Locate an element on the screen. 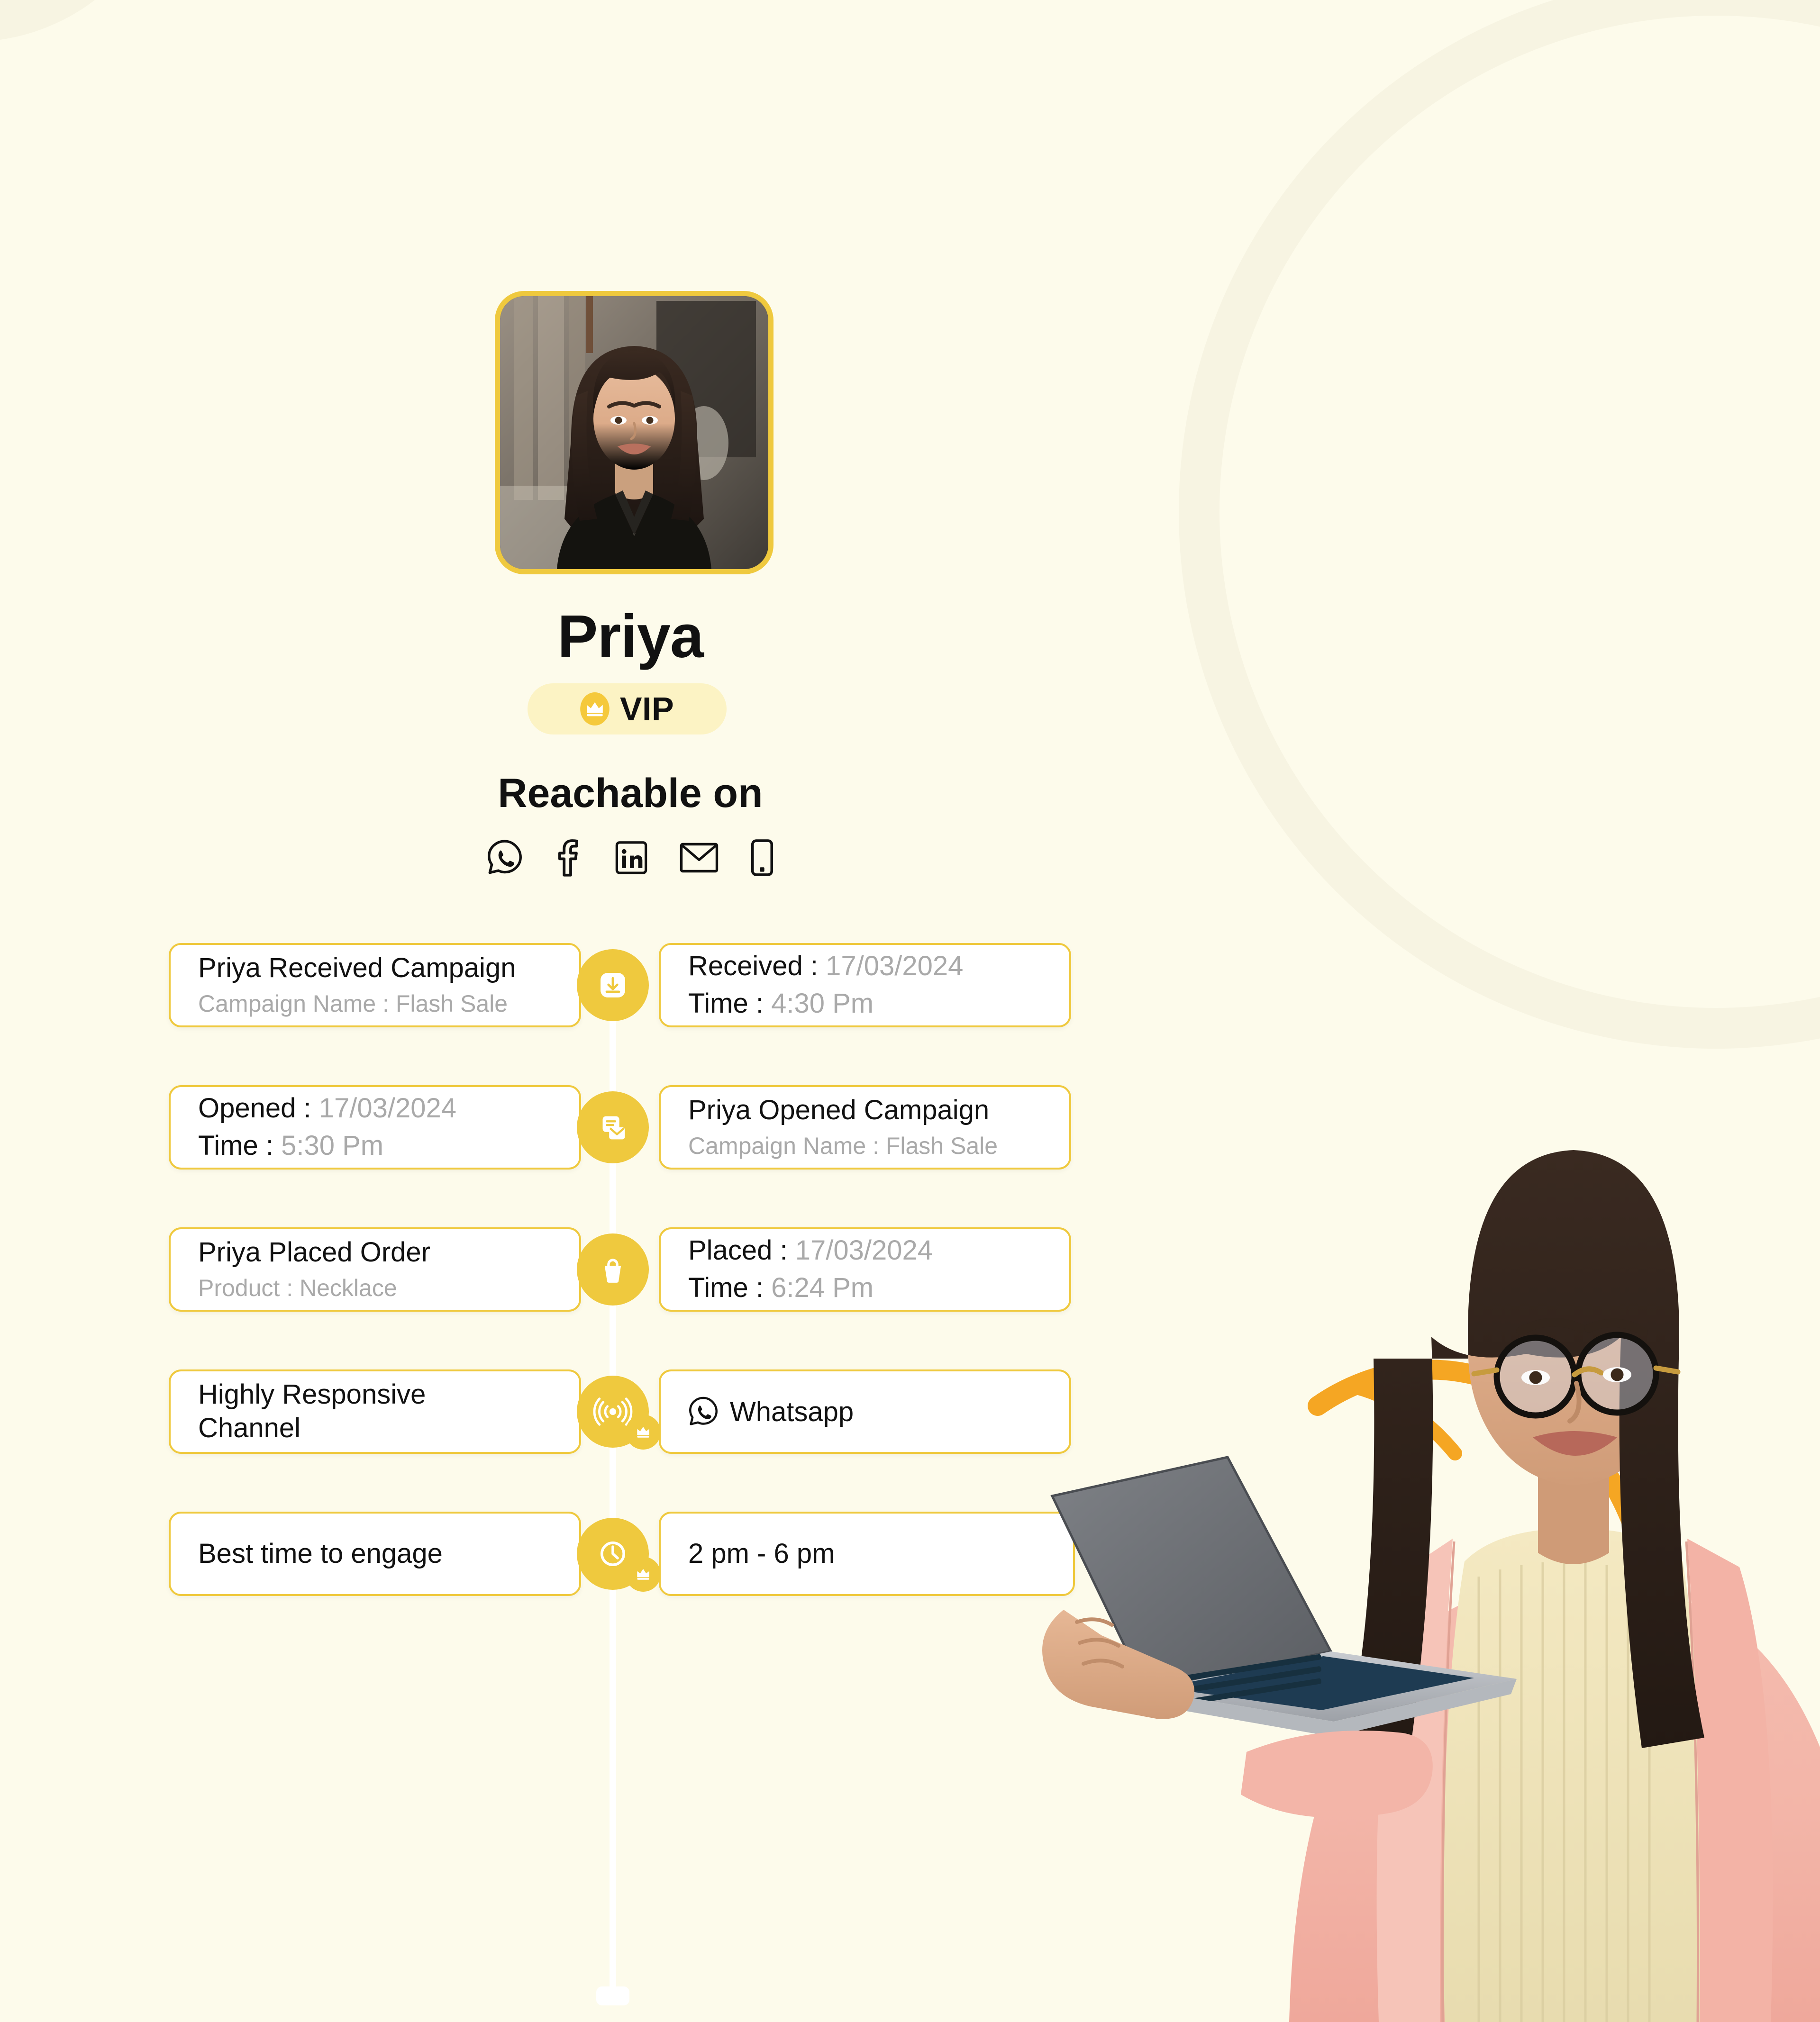  card-line-1: Received : 17/03/2024 is located at coordinates (865, 966).